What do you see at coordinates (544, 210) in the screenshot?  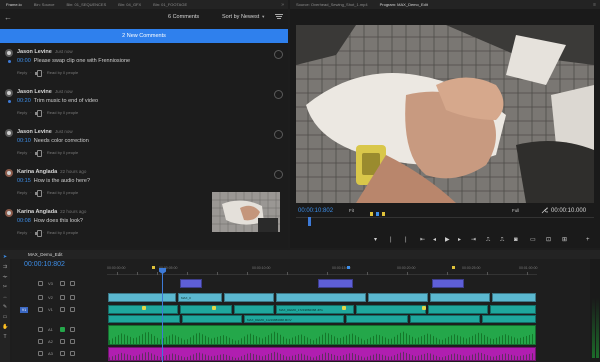 I see `wrench-icon` at bounding box center [544, 210].